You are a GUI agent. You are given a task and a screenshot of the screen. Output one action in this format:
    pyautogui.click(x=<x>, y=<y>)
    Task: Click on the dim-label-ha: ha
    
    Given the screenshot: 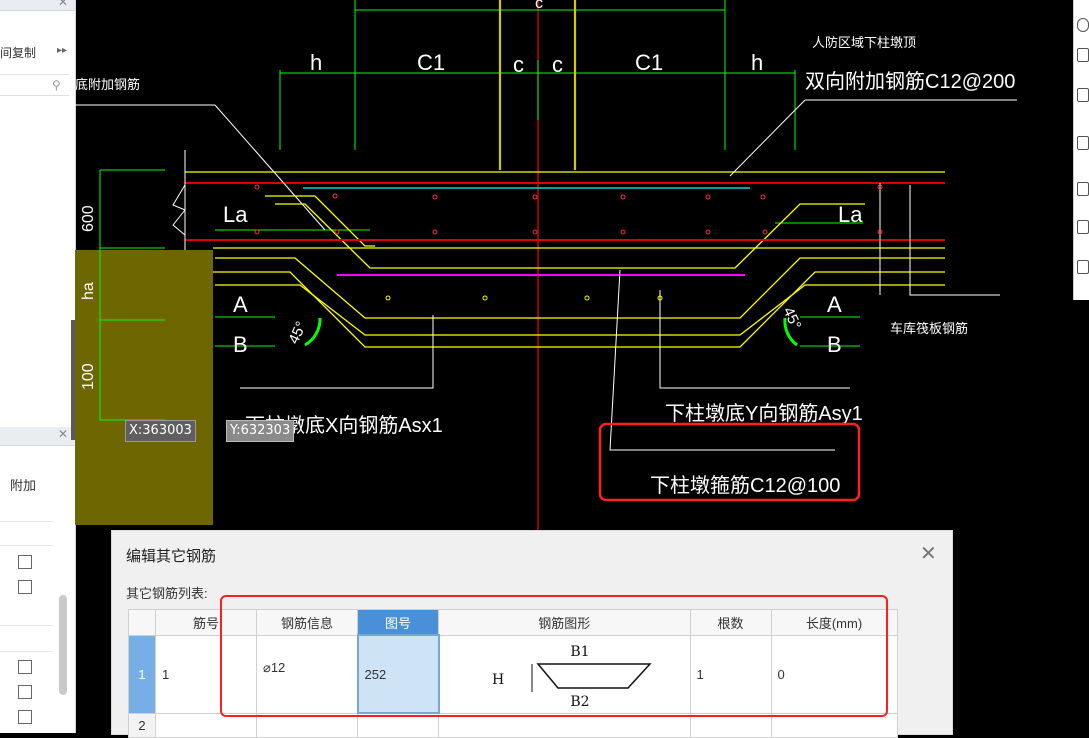 What is the action you would take?
    pyautogui.click(x=88, y=291)
    